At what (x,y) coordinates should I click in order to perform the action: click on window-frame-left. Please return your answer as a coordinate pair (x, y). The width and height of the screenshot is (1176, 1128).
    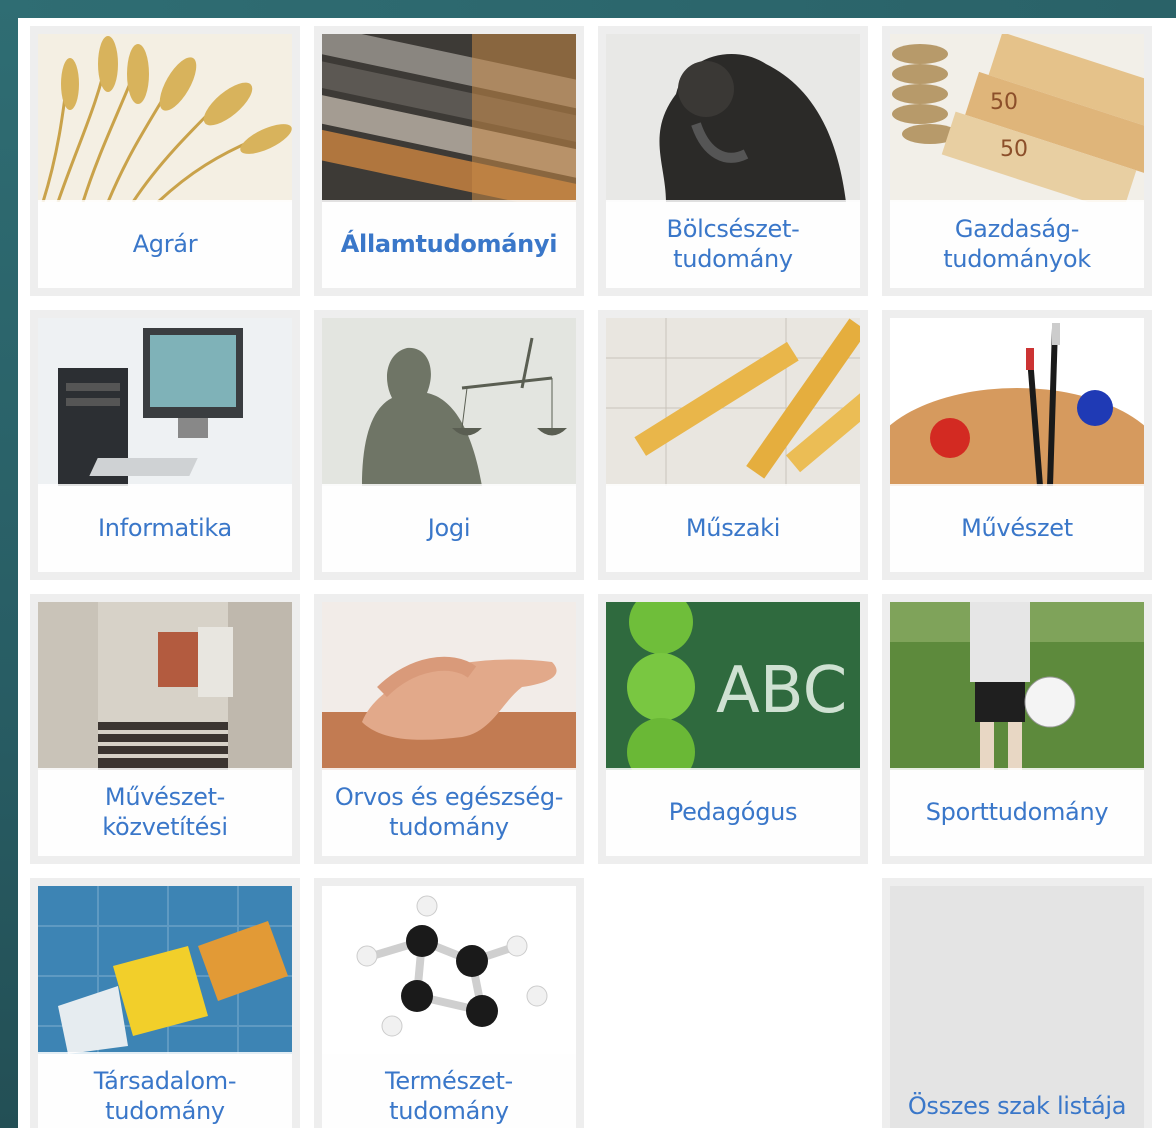
    Looking at the image, I should click on (9, 564).